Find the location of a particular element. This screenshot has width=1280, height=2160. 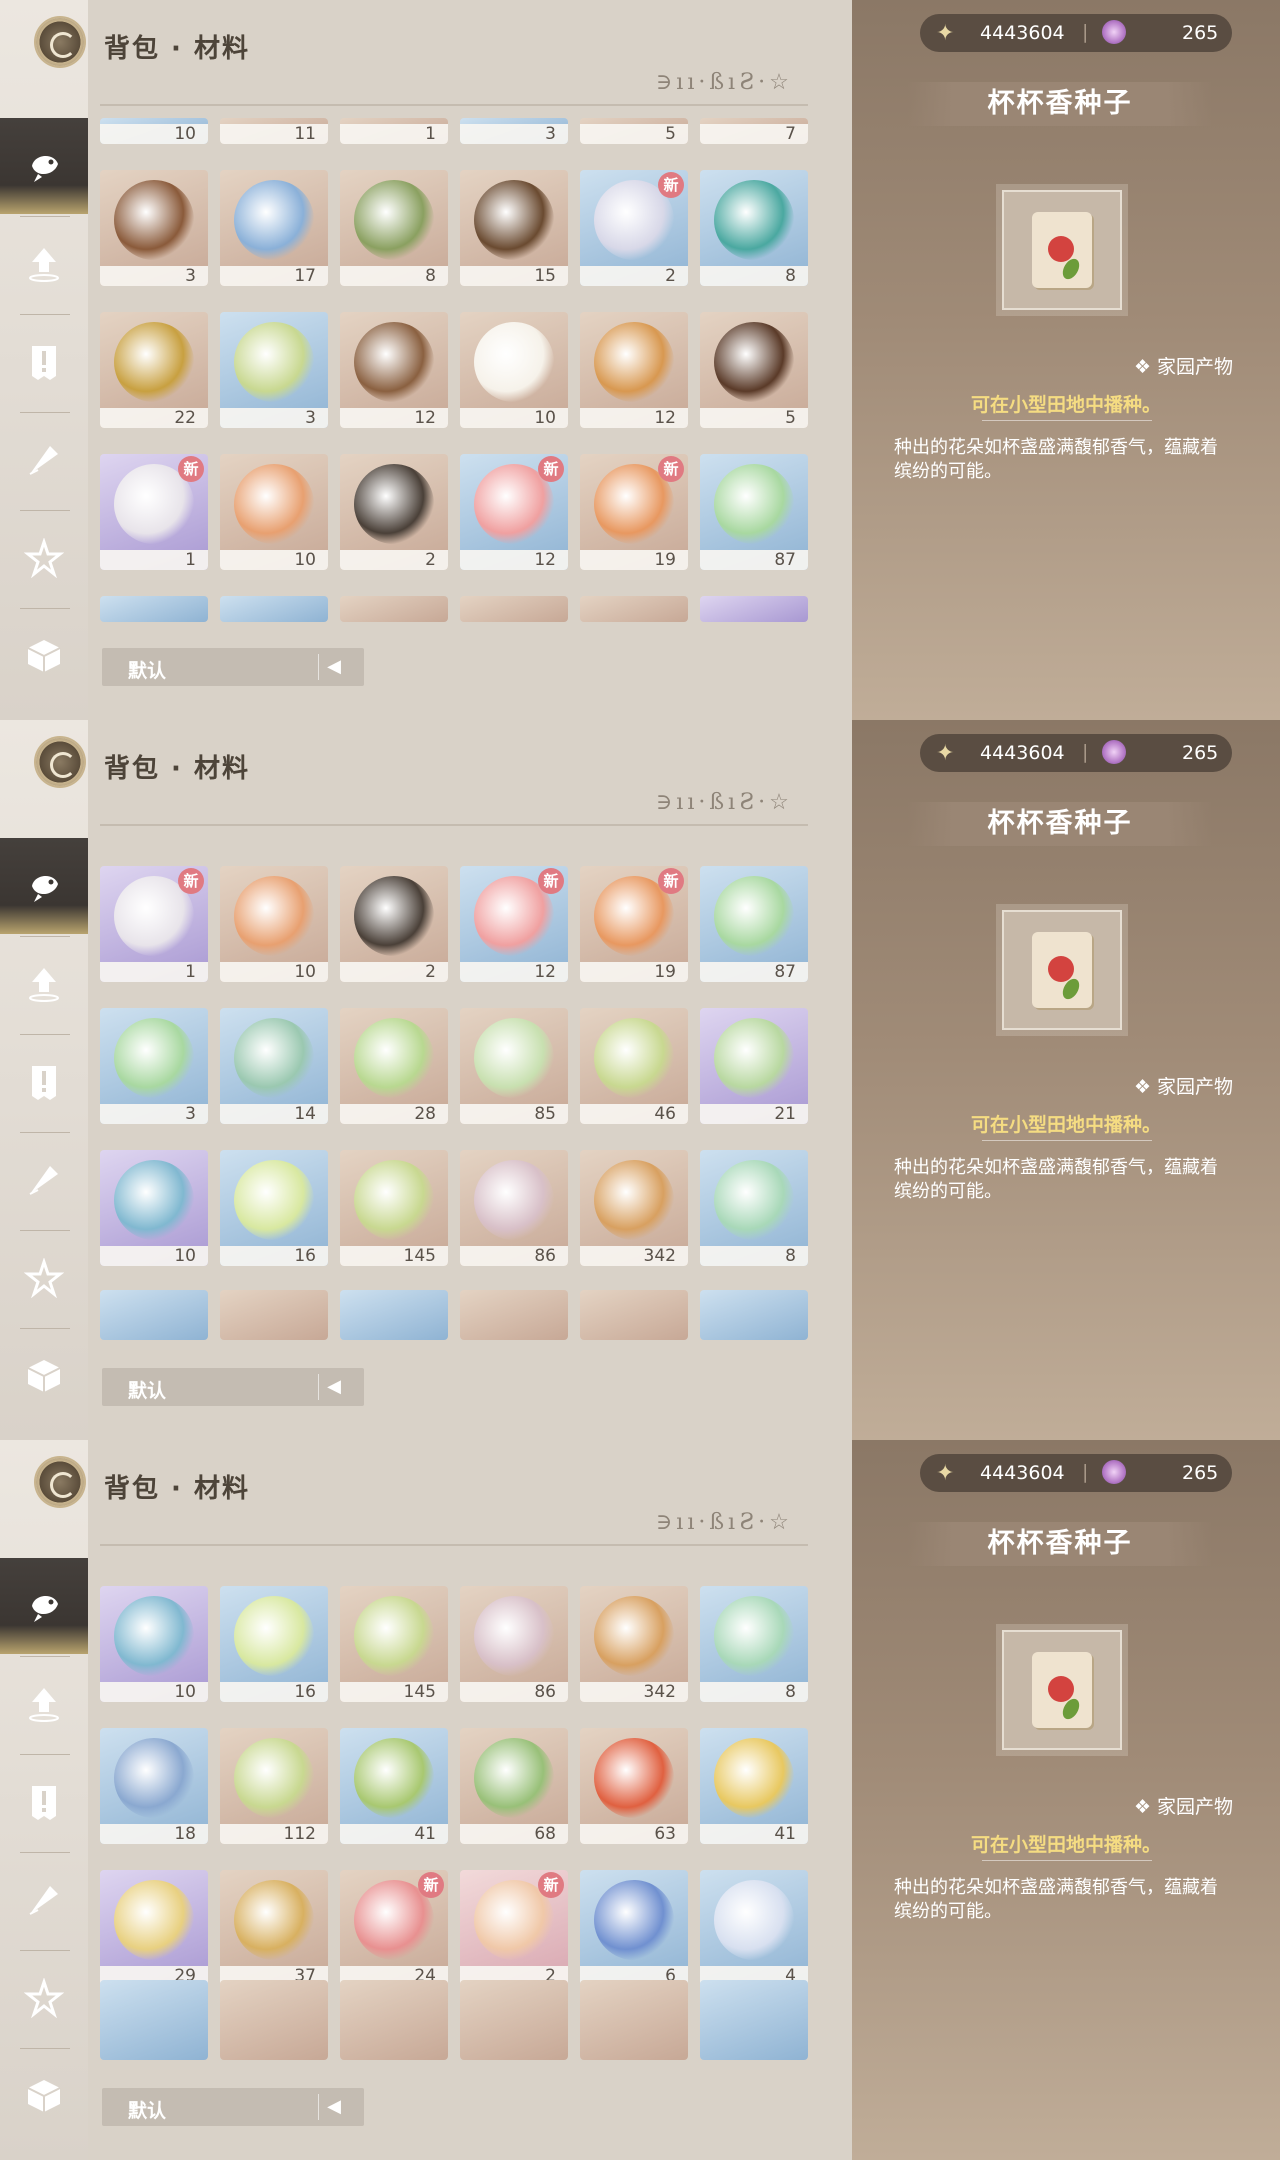

inventory-slot: 28 is located at coordinates (394, 1066).